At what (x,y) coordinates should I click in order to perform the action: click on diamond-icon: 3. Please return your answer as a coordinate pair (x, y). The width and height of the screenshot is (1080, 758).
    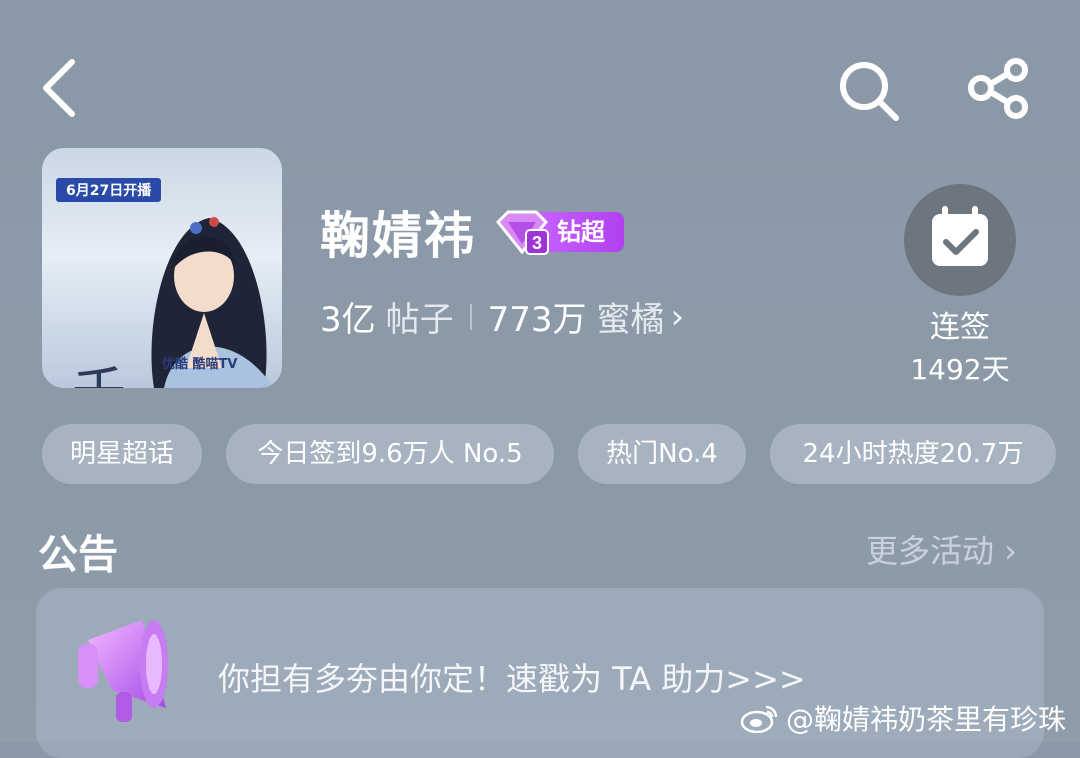
    Looking at the image, I should click on (522, 232).